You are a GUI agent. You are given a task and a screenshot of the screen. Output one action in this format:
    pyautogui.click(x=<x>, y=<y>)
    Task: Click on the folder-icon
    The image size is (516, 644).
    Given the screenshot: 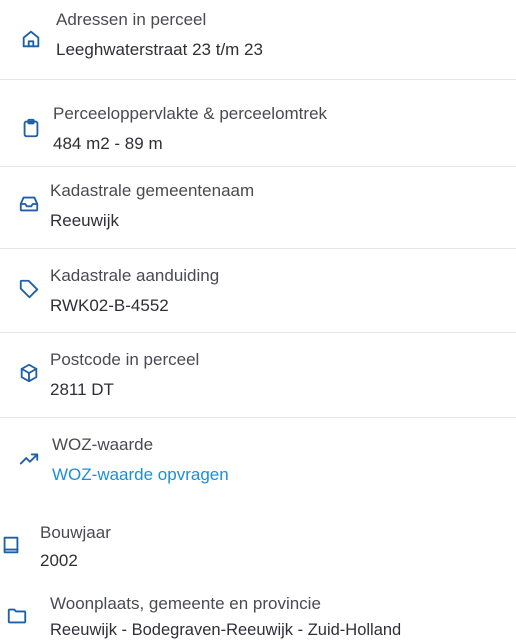 What is the action you would take?
    pyautogui.click(x=17, y=616)
    